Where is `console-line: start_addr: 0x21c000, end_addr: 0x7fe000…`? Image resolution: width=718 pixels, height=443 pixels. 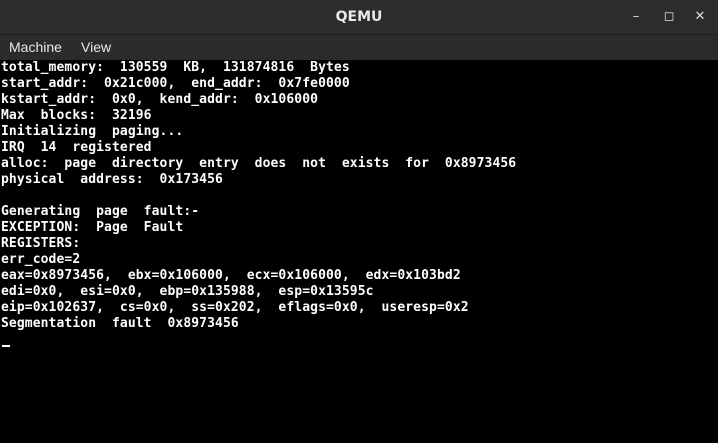
console-line: start_addr: 0x21c000, end_addr: 0x7fe000… is located at coordinates (175, 83).